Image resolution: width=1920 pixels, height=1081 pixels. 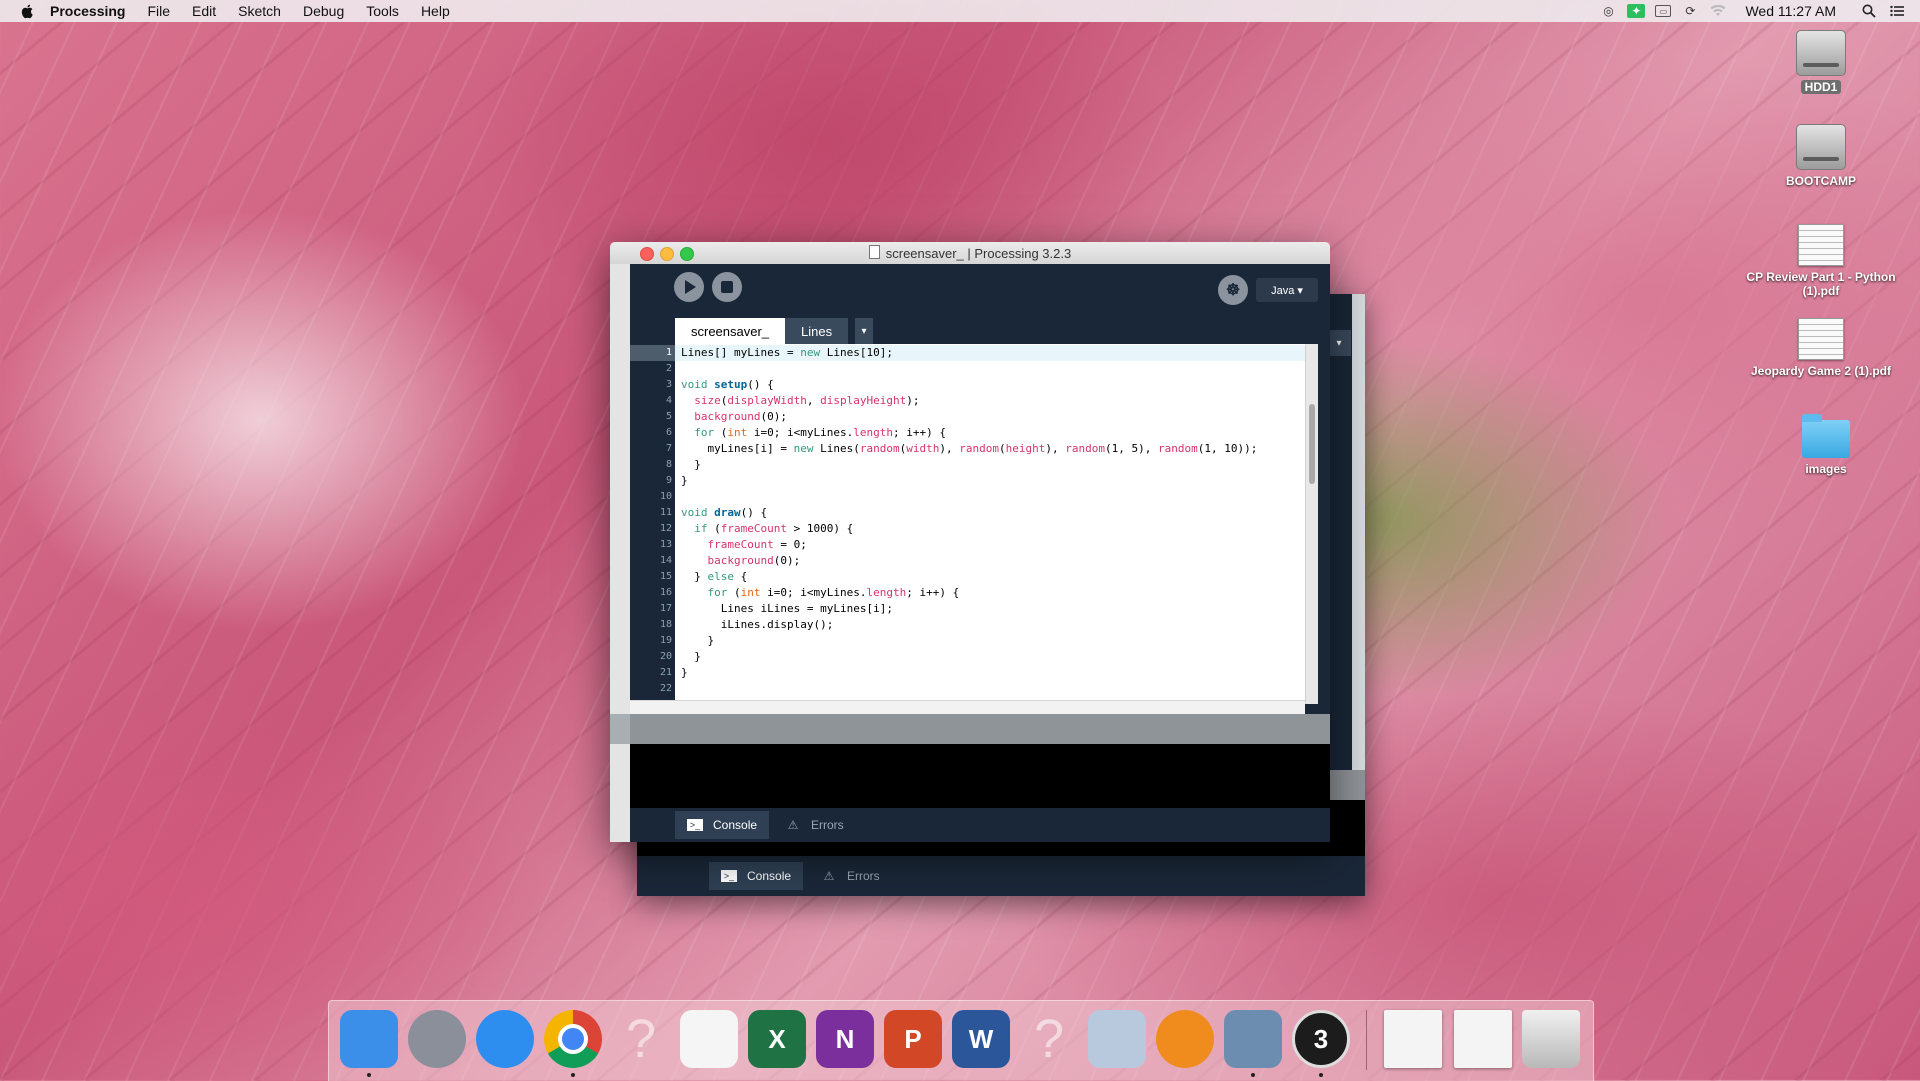 I want to click on scroll-thumb, so click(x=1312, y=444).